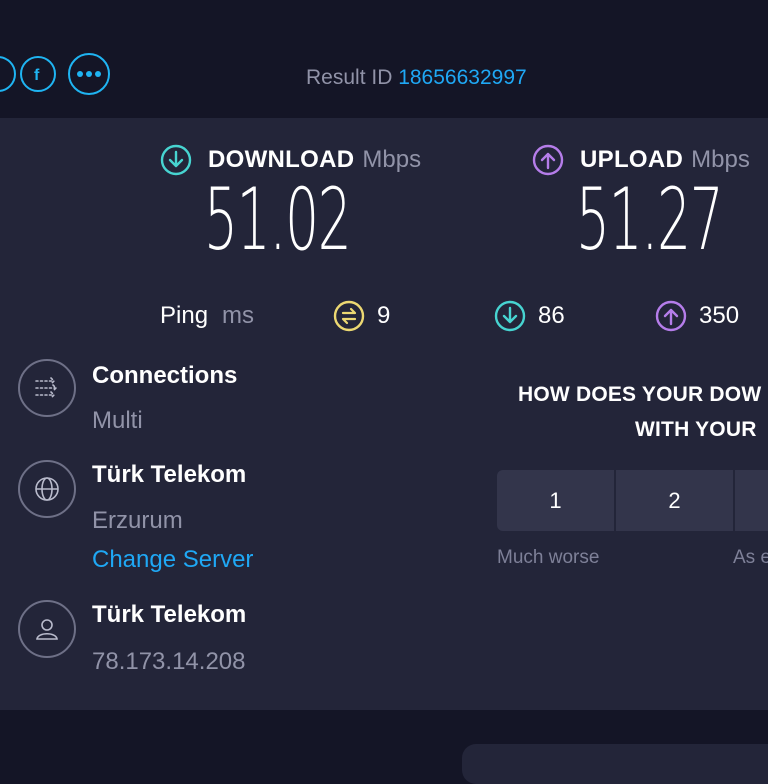 The width and height of the screenshot is (768, 784). What do you see at coordinates (117, 420) in the screenshot?
I see `connections-value: Multi` at bounding box center [117, 420].